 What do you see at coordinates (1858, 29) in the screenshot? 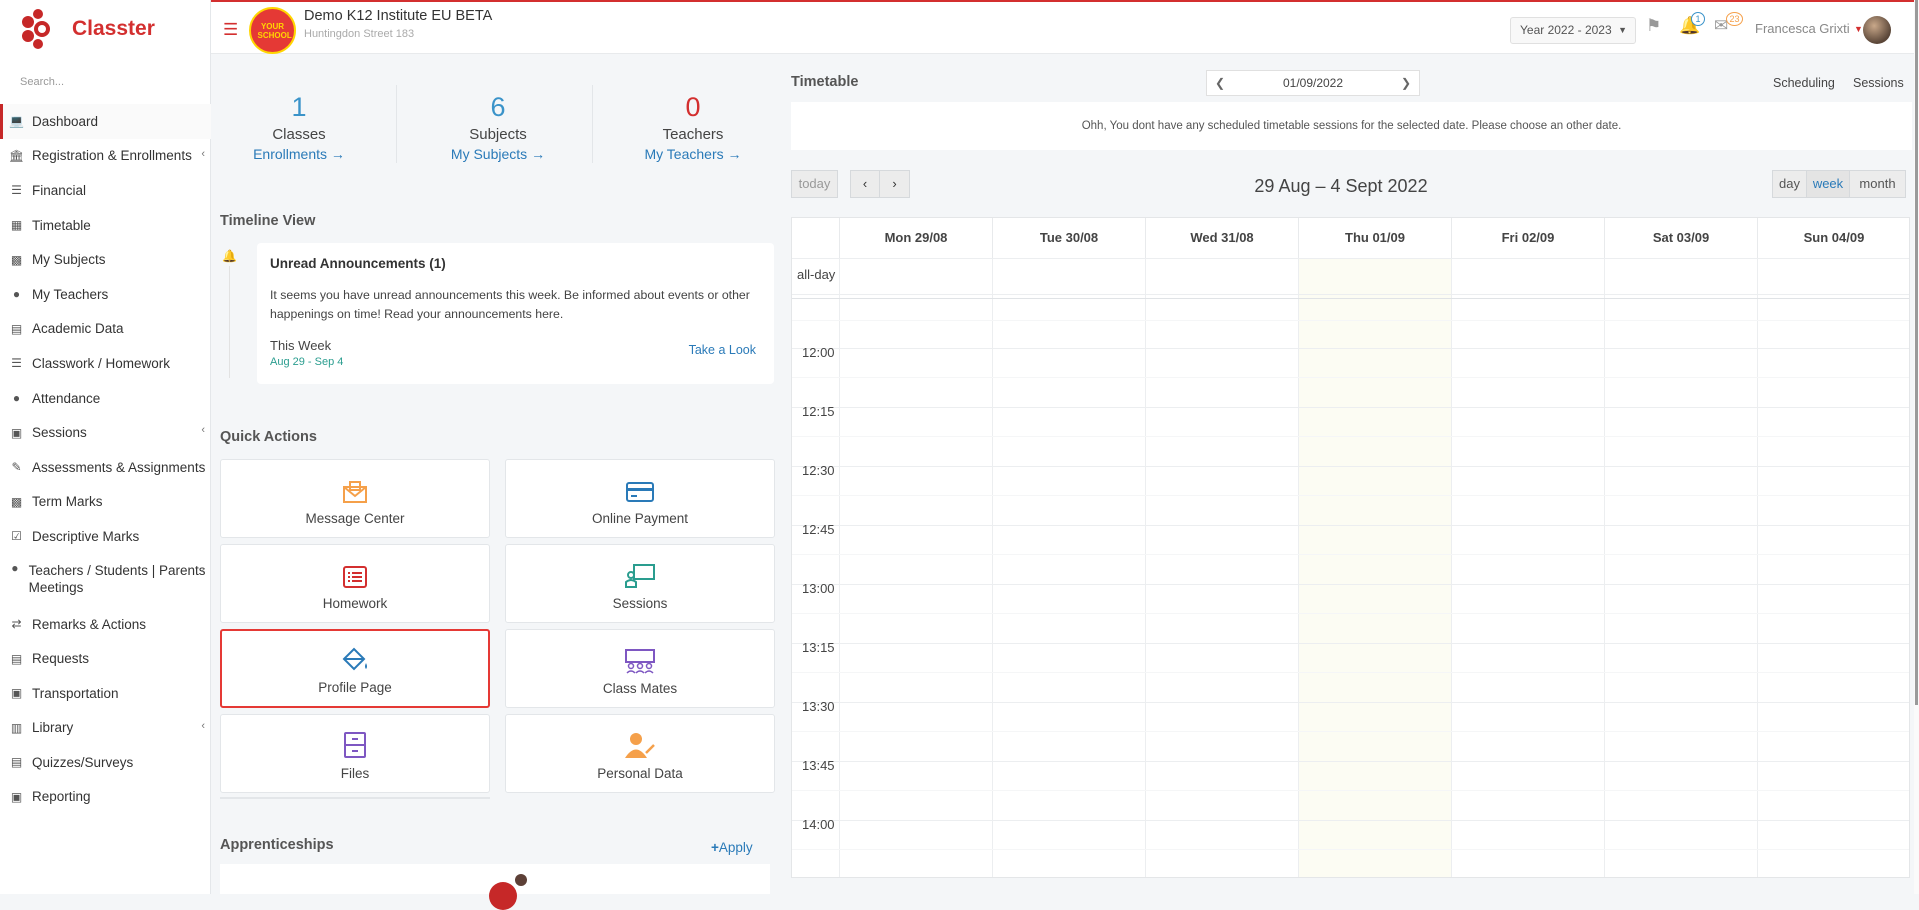
I see `user-caret-icon: ▼` at bounding box center [1858, 29].